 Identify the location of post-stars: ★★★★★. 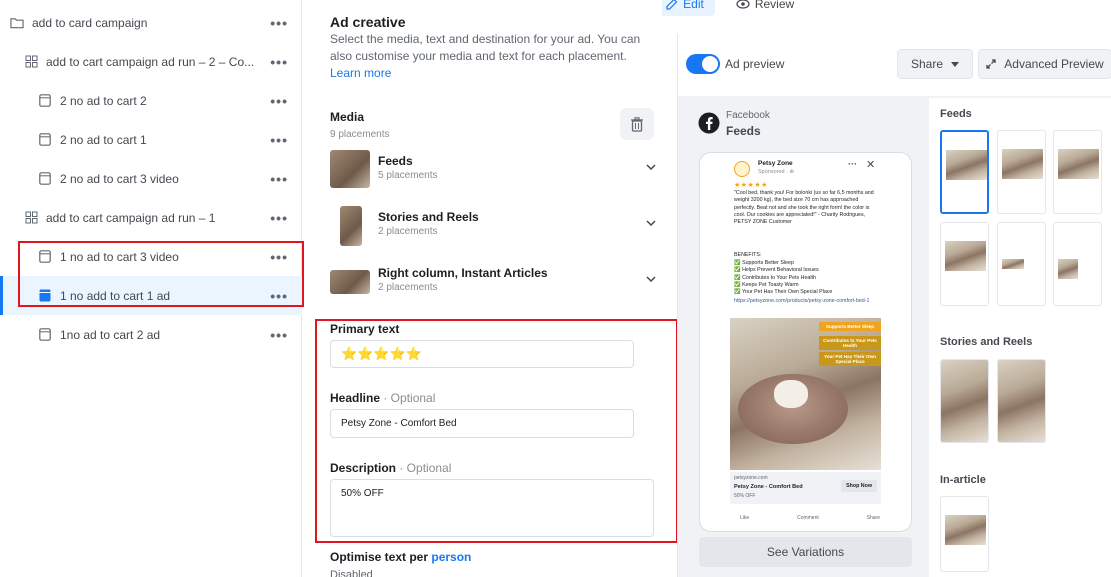
(751, 185).